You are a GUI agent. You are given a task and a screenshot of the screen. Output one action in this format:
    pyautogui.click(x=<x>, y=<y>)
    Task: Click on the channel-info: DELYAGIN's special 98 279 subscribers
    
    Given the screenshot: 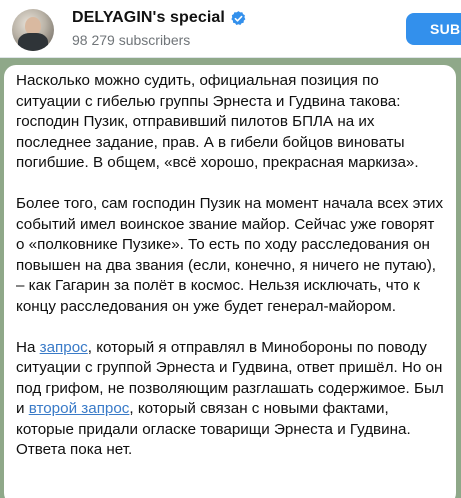 What is the action you would take?
    pyautogui.click(x=159, y=28)
    